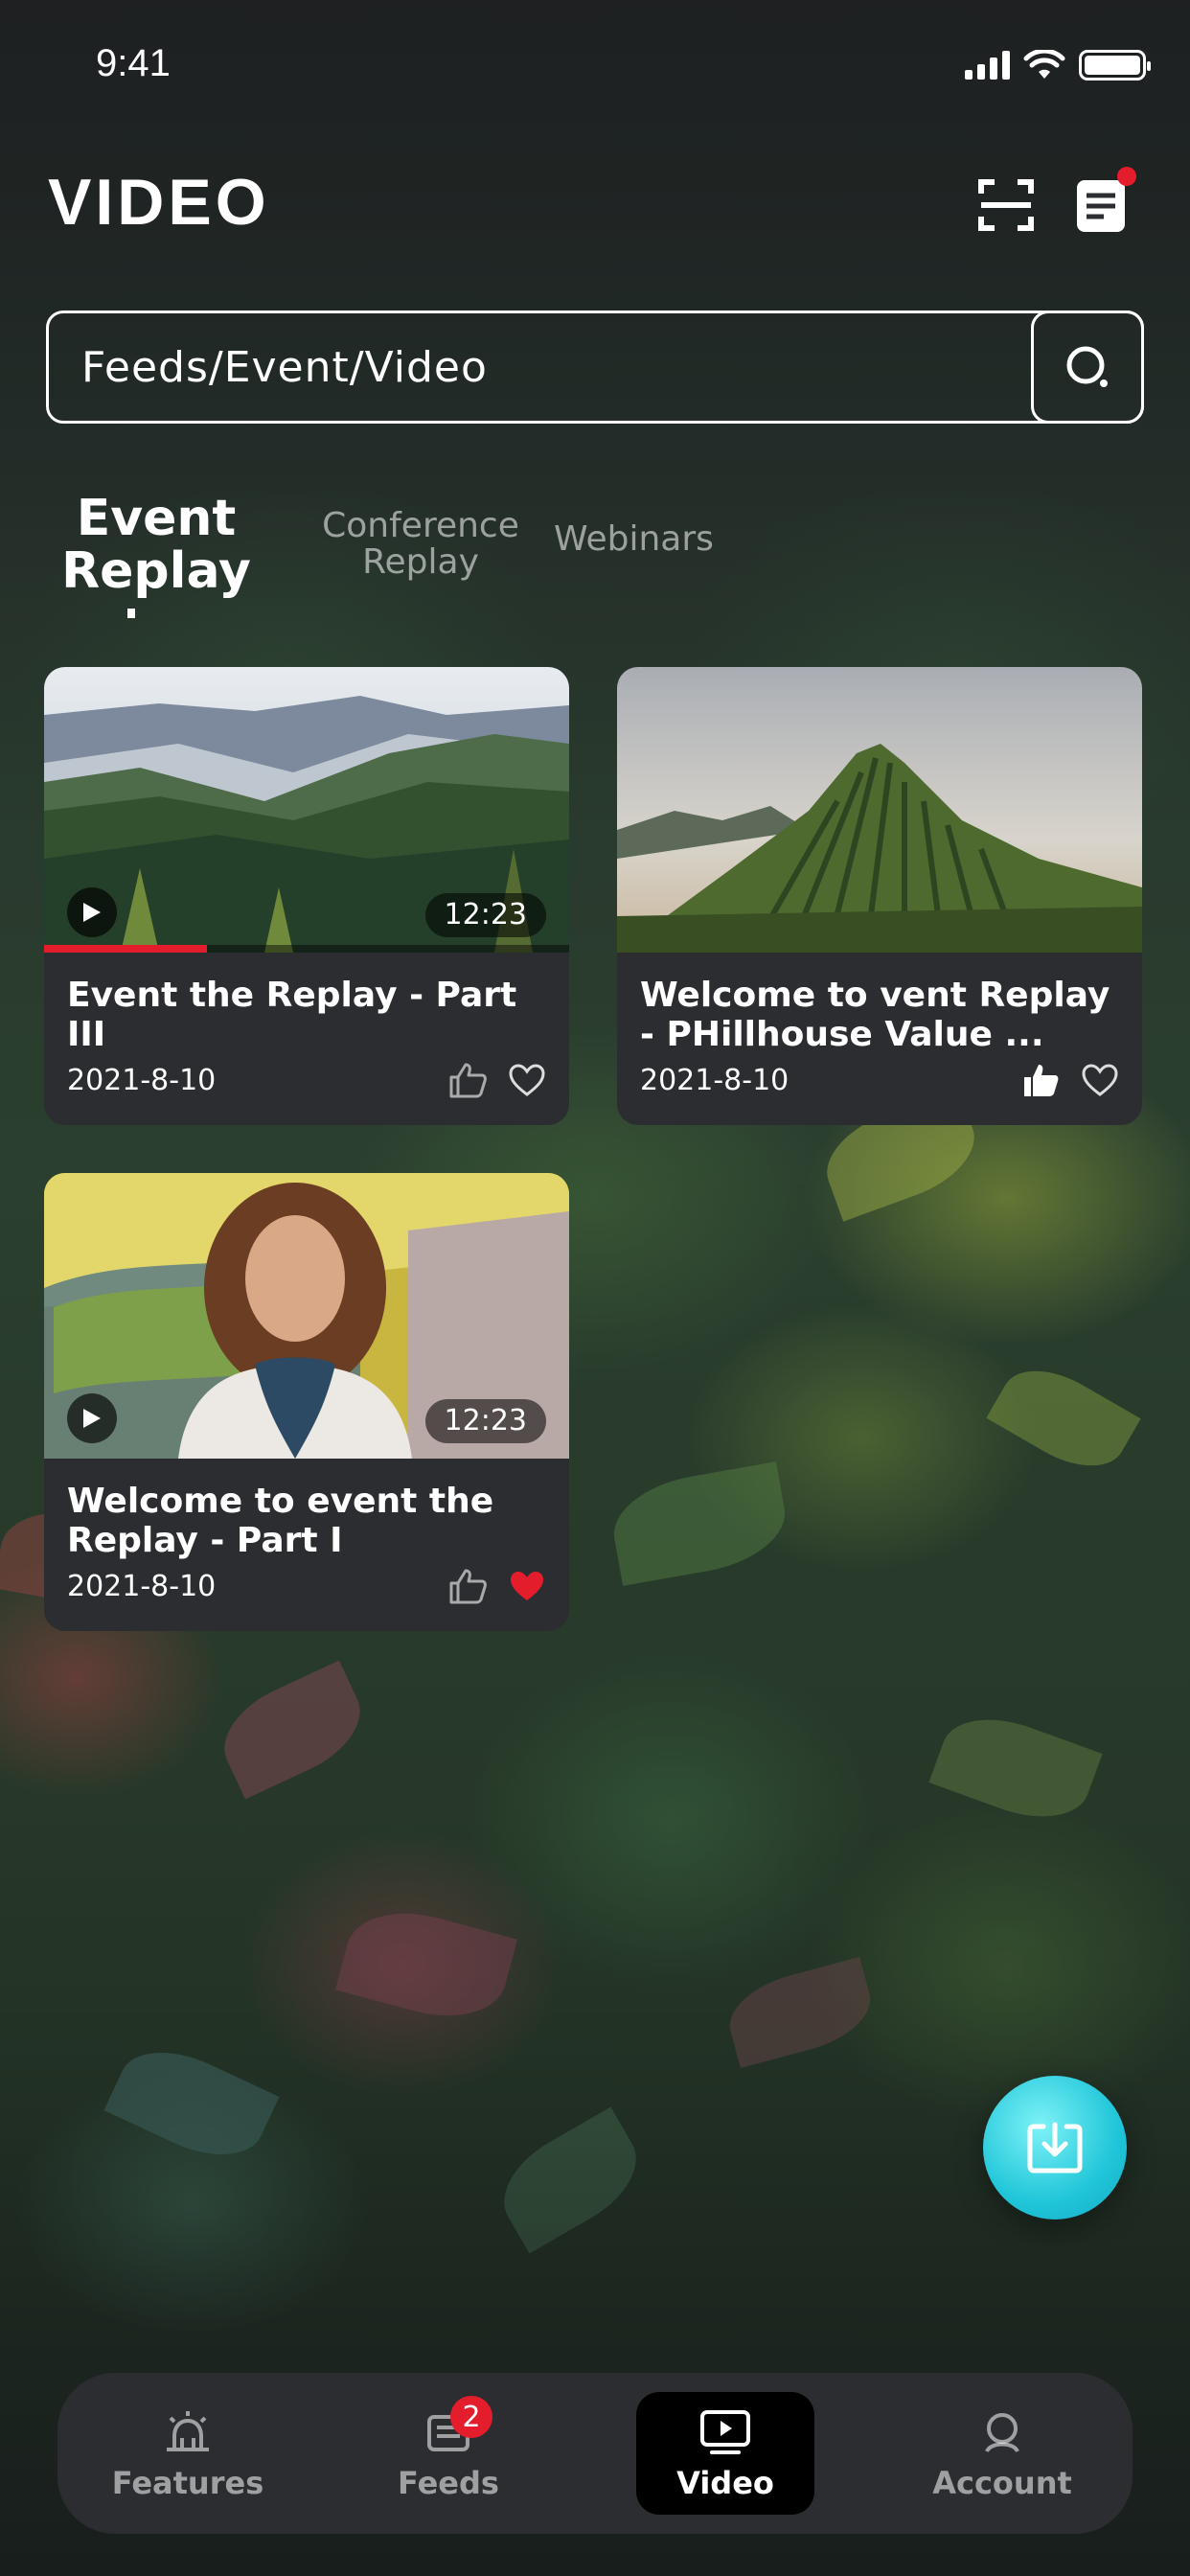  What do you see at coordinates (527, 1586) in the screenshot?
I see `favorite-icon-filled` at bounding box center [527, 1586].